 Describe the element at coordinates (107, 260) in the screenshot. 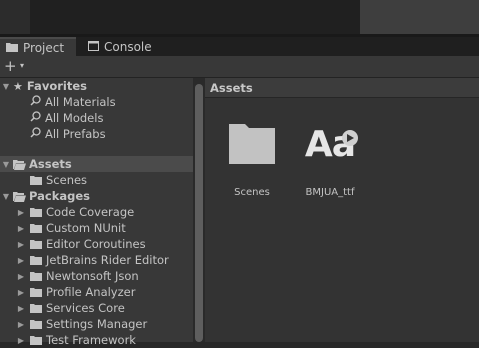

I see `package-label: JetBrains Rider Editor` at that location.